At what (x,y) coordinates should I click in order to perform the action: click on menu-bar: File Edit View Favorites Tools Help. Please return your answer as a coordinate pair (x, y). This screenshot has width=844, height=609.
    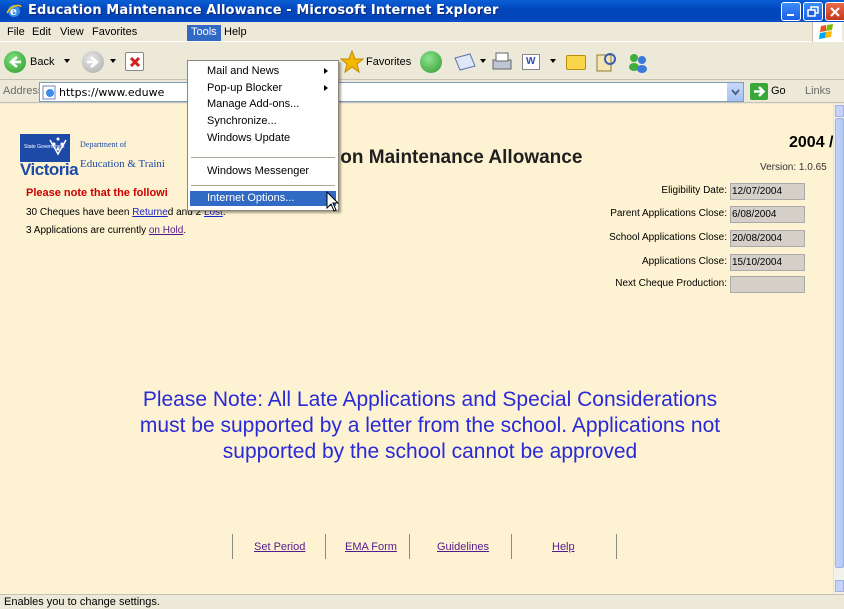
    Looking at the image, I should click on (422, 32).